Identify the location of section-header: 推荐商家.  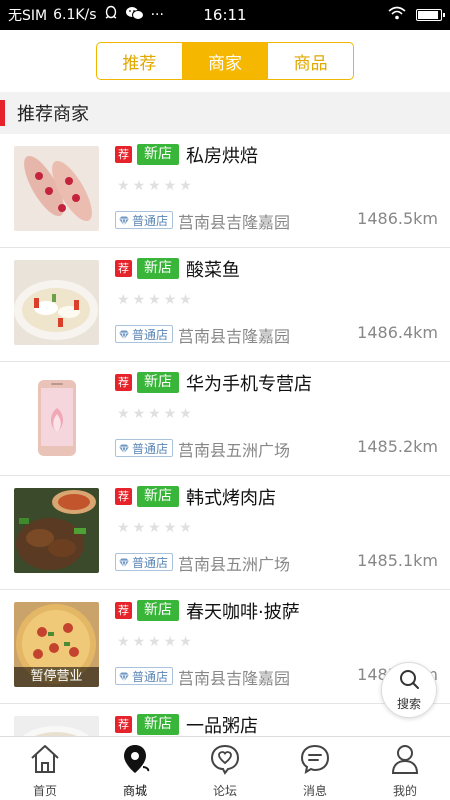
(225, 113).